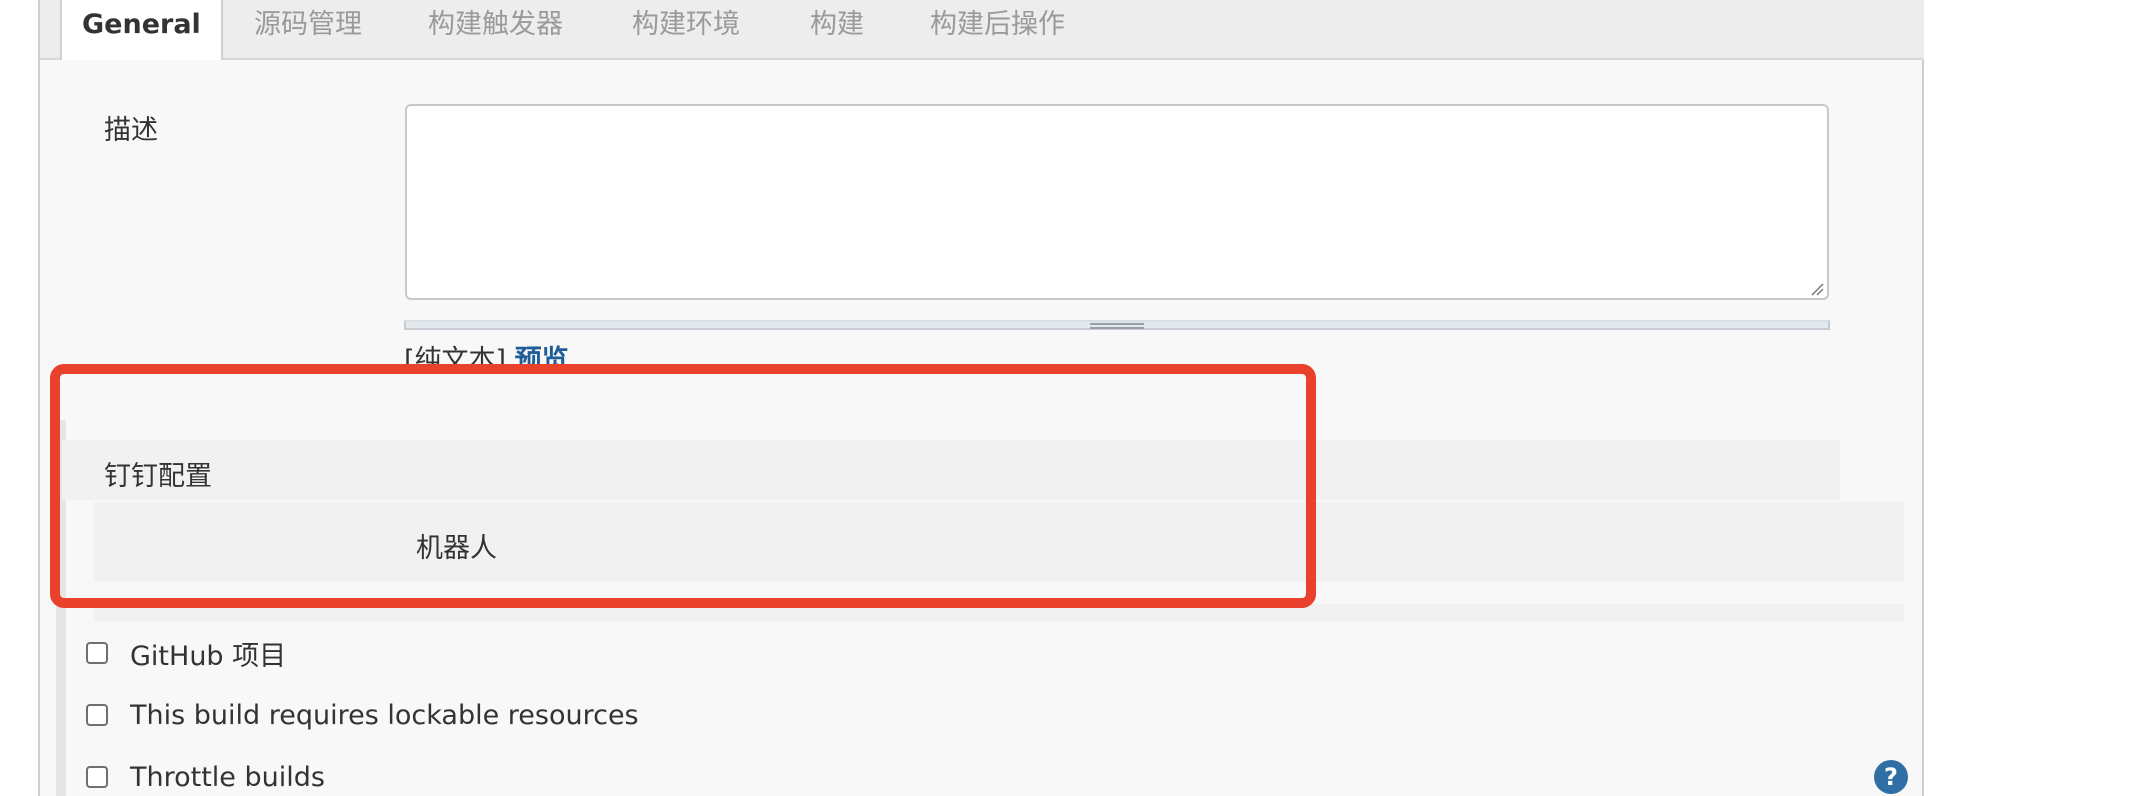 The image size is (2146, 796). I want to click on option-github-project: GitHub 项目, so click(185, 653).